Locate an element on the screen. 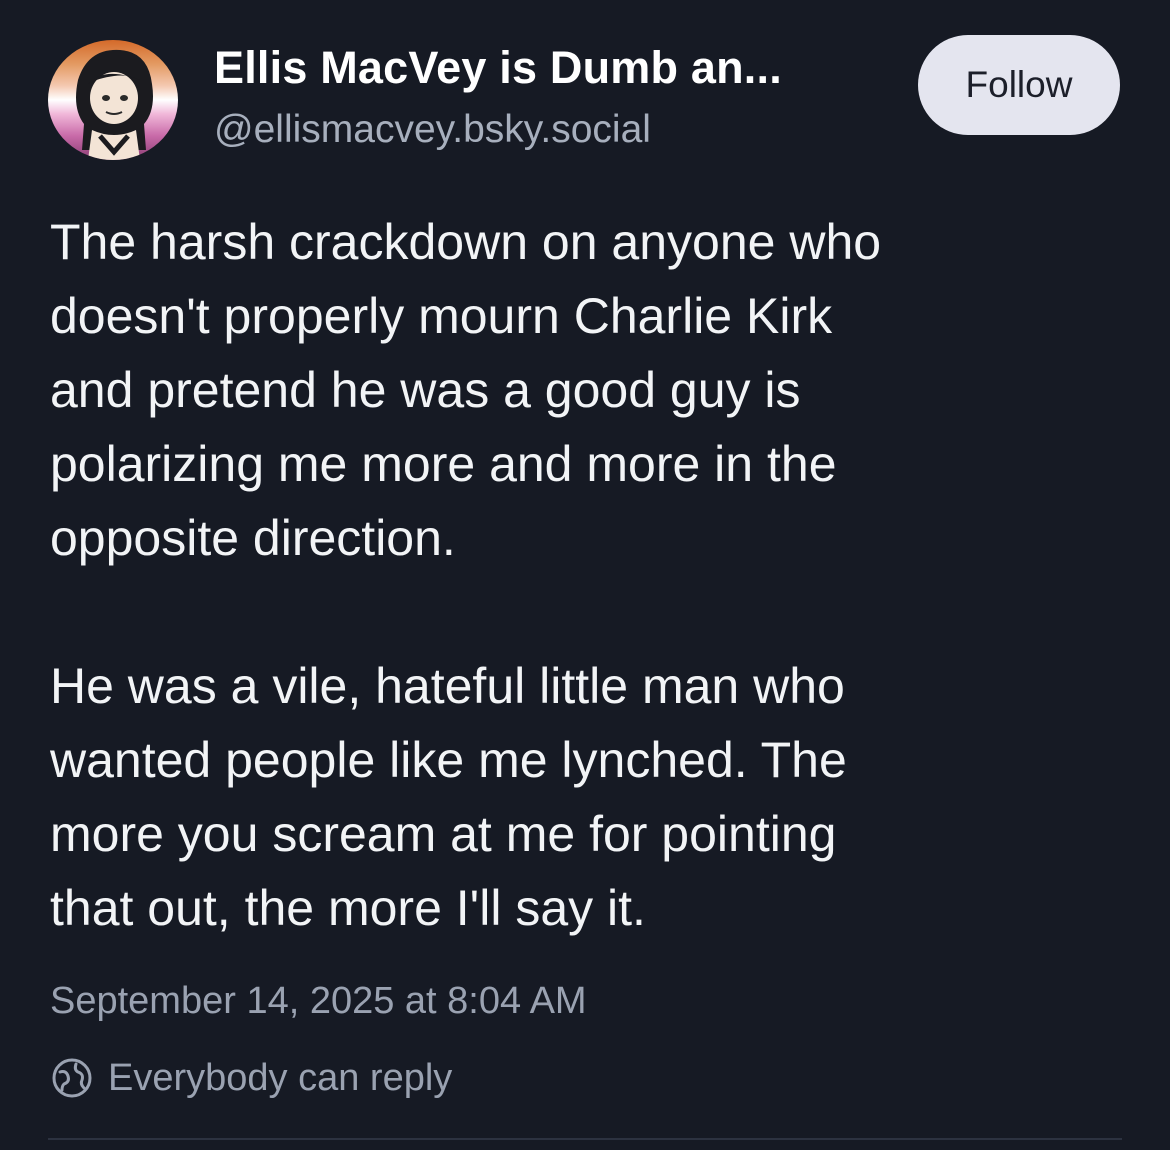  reply-setting-label: Everybody can reply is located at coordinates (280, 1077).